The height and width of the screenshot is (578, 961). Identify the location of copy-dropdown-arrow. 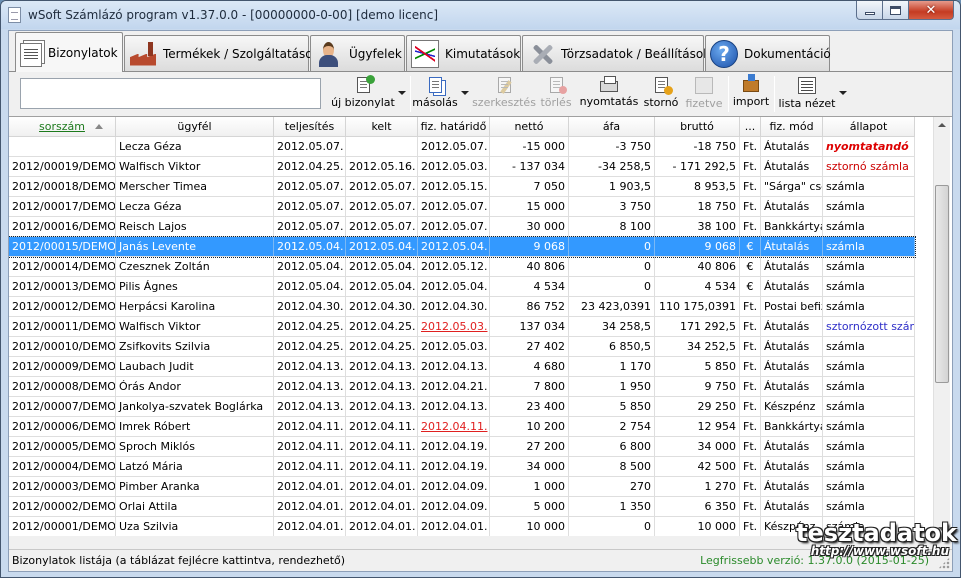
(465, 93).